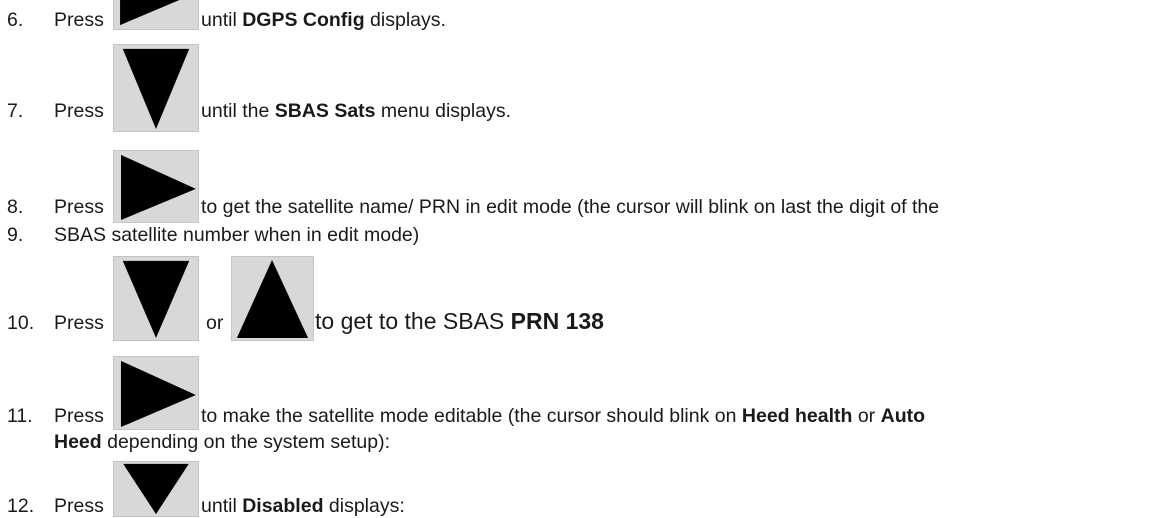  I want to click on step-bold: Heed, so click(78, 442).